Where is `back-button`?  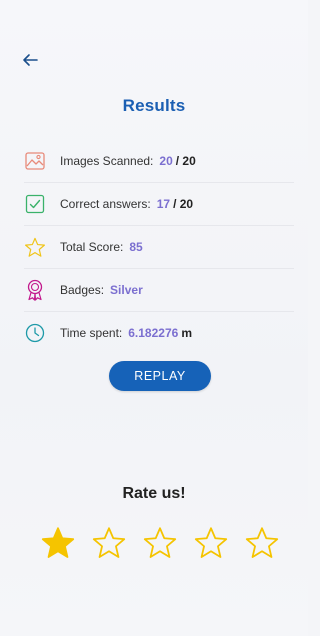
back-button is located at coordinates (32, 60).